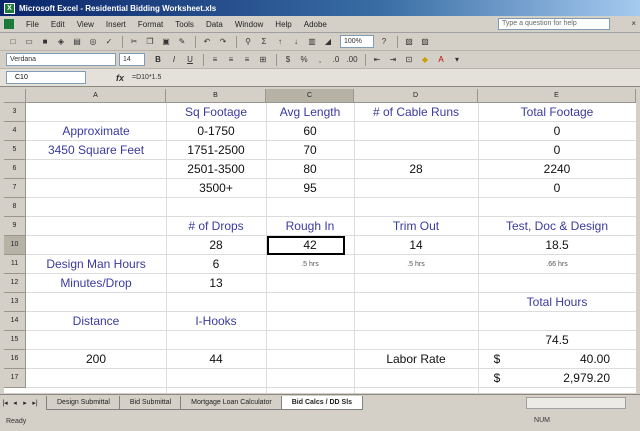 The height and width of the screenshot is (431, 640). I want to click on cell-e4: 0, so click(557, 131).